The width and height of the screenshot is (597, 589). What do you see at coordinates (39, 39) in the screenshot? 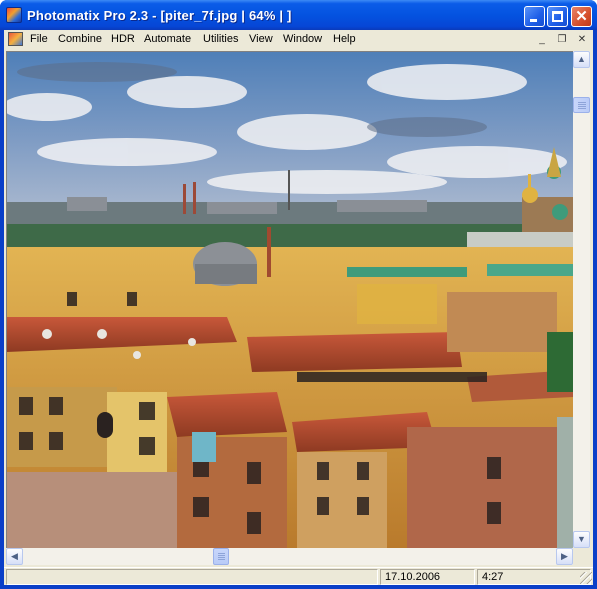
I see `menu-file: File` at bounding box center [39, 39].